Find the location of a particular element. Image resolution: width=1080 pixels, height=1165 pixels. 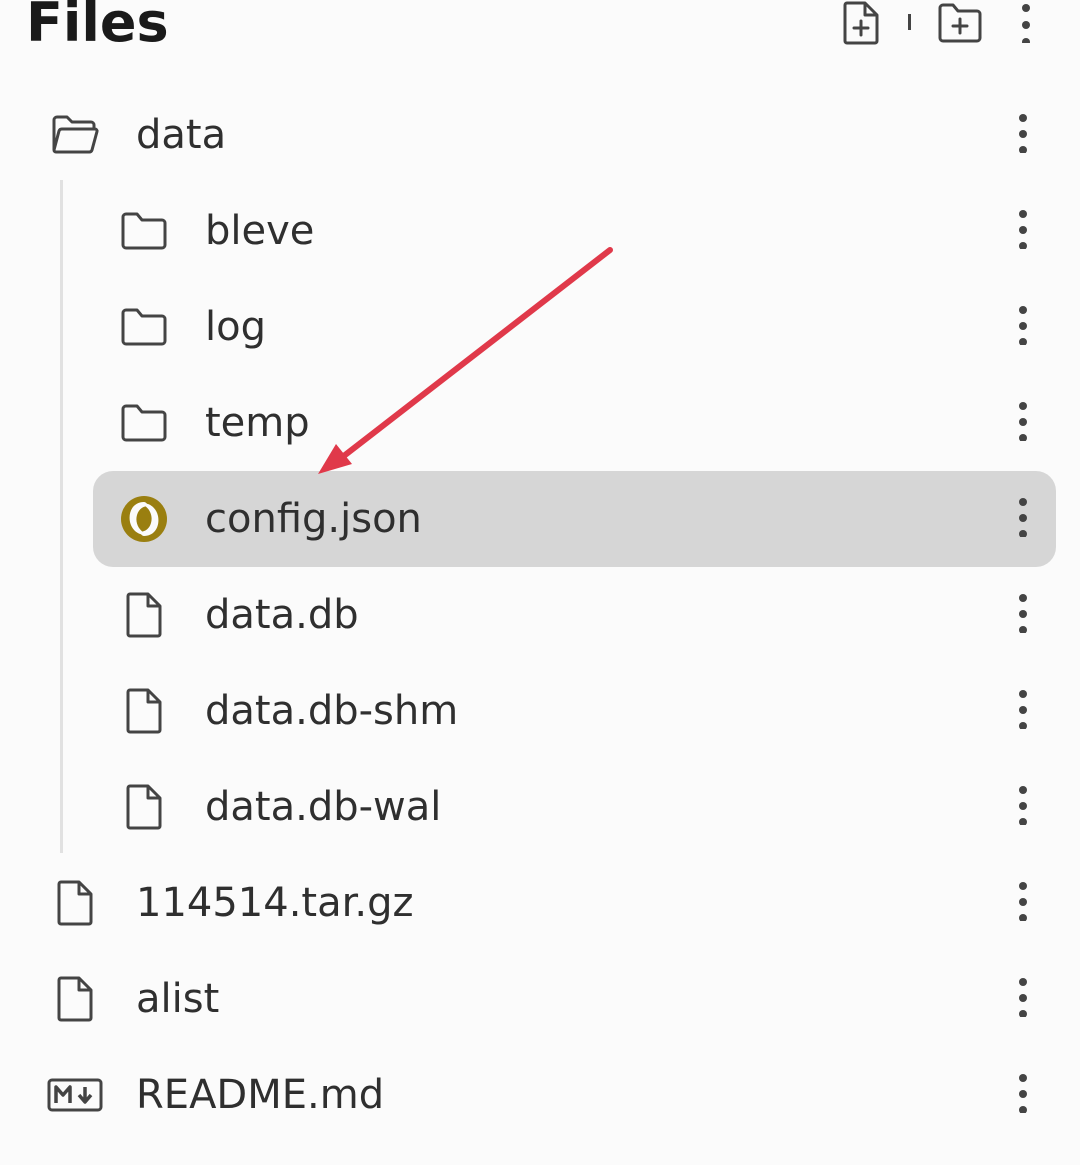

tree-item-temp: temp is located at coordinates (540, 423).